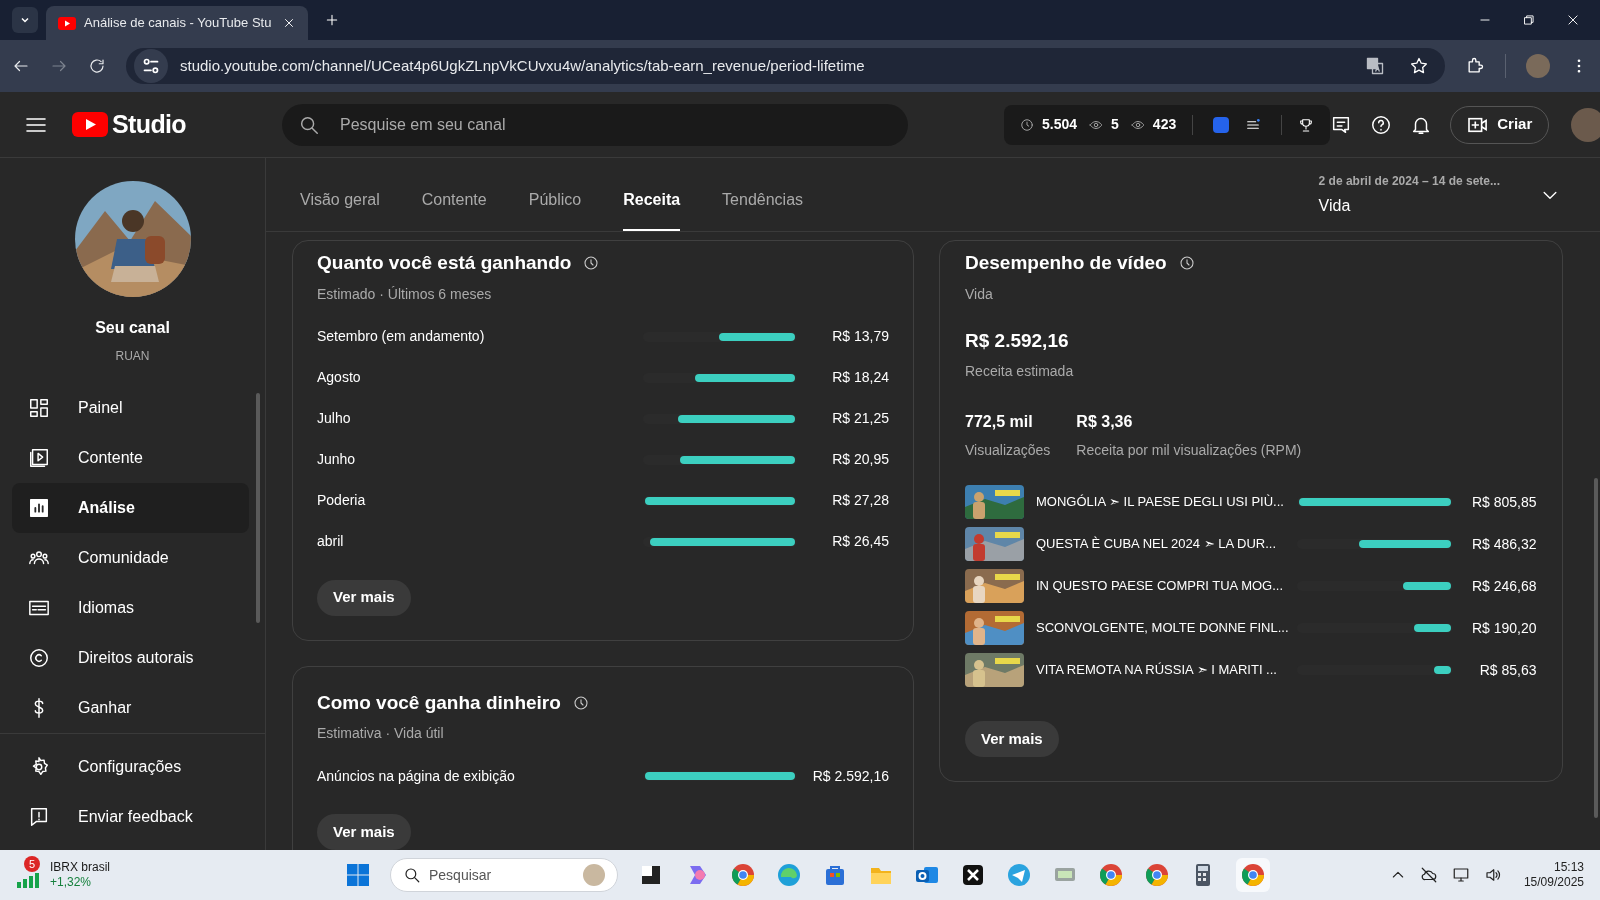 The height and width of the screenshot is (900, 1600). I want to click on address-bar: studio.youtube.com/channel/UCeat4p6UgkZLnpVkCUvxu4w/analytics/tab-earn_revenue/period-lifetime, so click(785, 66).